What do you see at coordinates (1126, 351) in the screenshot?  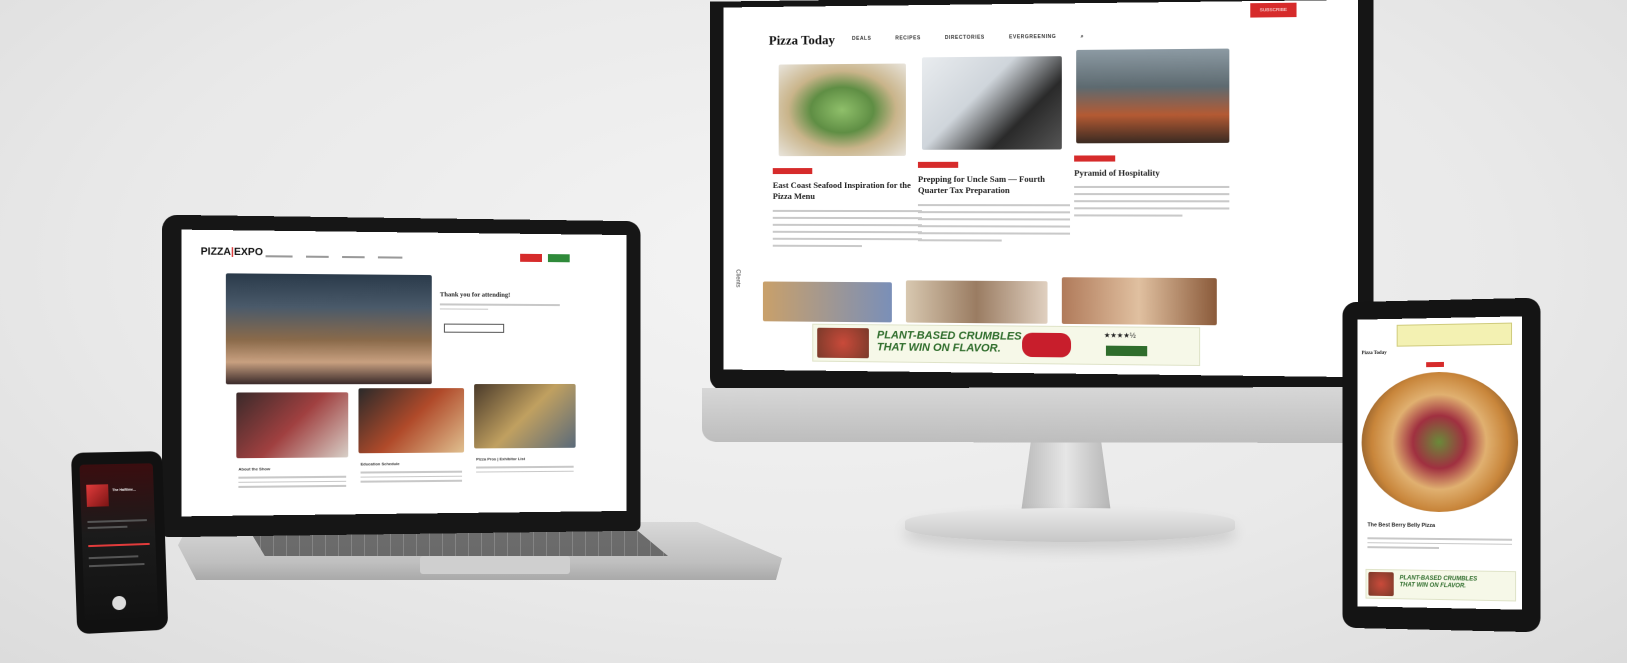 I see `ad-cta-button` at bounding box center [1126, 351].